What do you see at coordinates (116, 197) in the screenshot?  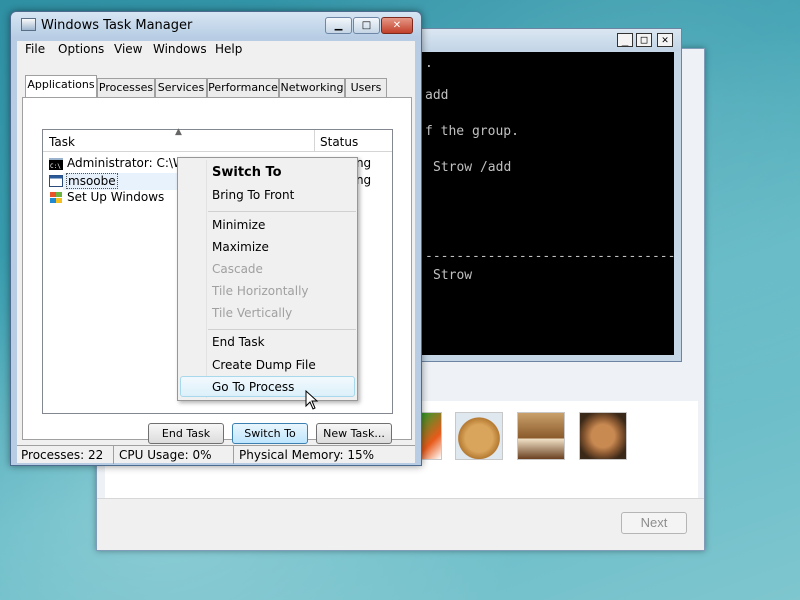 I see `task-name: Set Up Windows` at bounding box center [116, 197].